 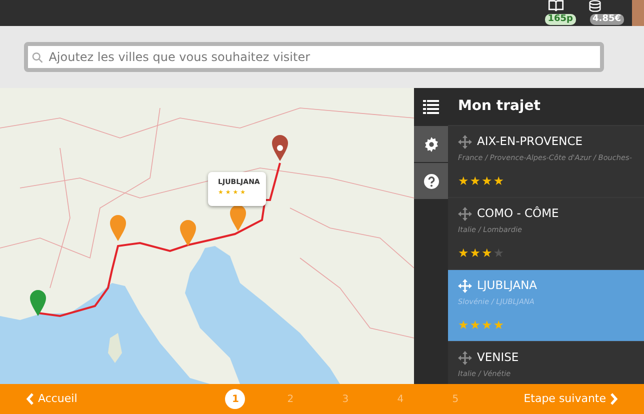 I want to click on settings-icon, so click(x=431, y=144).